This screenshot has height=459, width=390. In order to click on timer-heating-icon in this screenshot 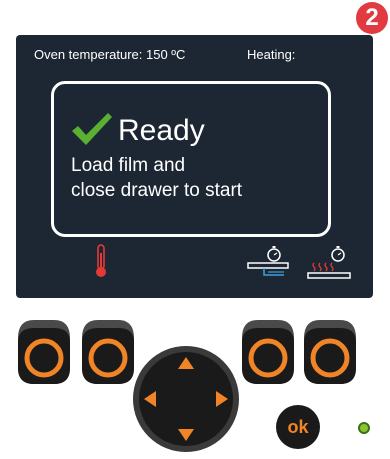, I will do `click(329, 262)`.